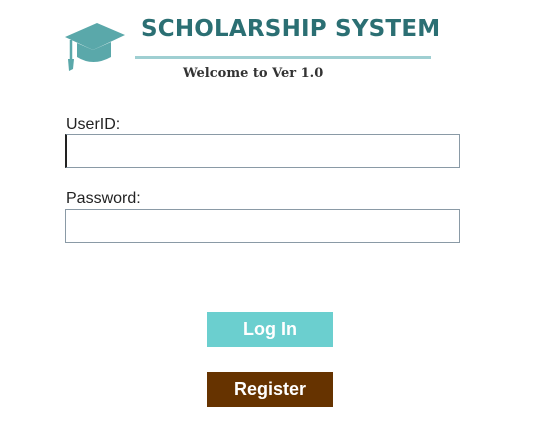 This screenshot has height=427, width=535. I want to click on title-underline, so click(283, 57).